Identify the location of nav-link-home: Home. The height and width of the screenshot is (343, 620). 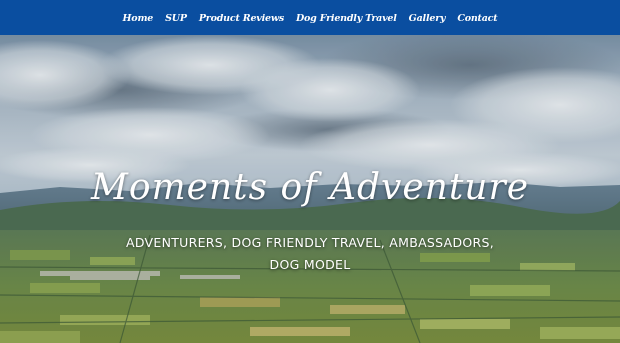
(138, 18).